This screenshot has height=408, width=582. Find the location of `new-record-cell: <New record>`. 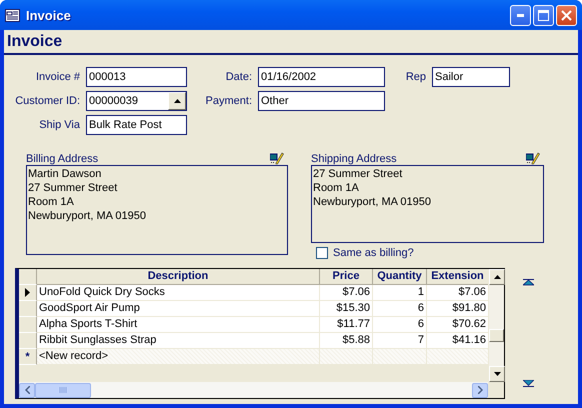

new-record-cell: <New record> is located at coordinates (178, 357).